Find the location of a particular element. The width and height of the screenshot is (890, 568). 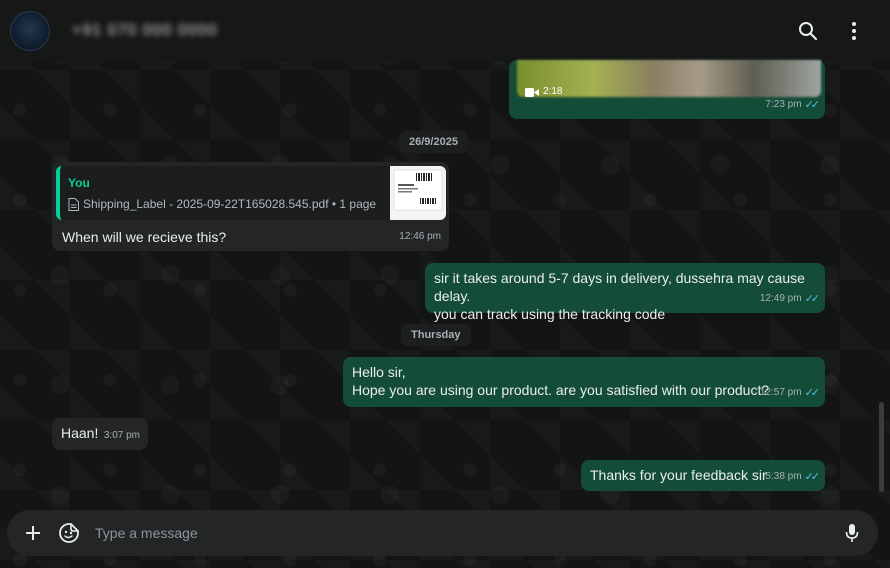

message-text: When will we recieve this? is located at coordinates (144, 237).